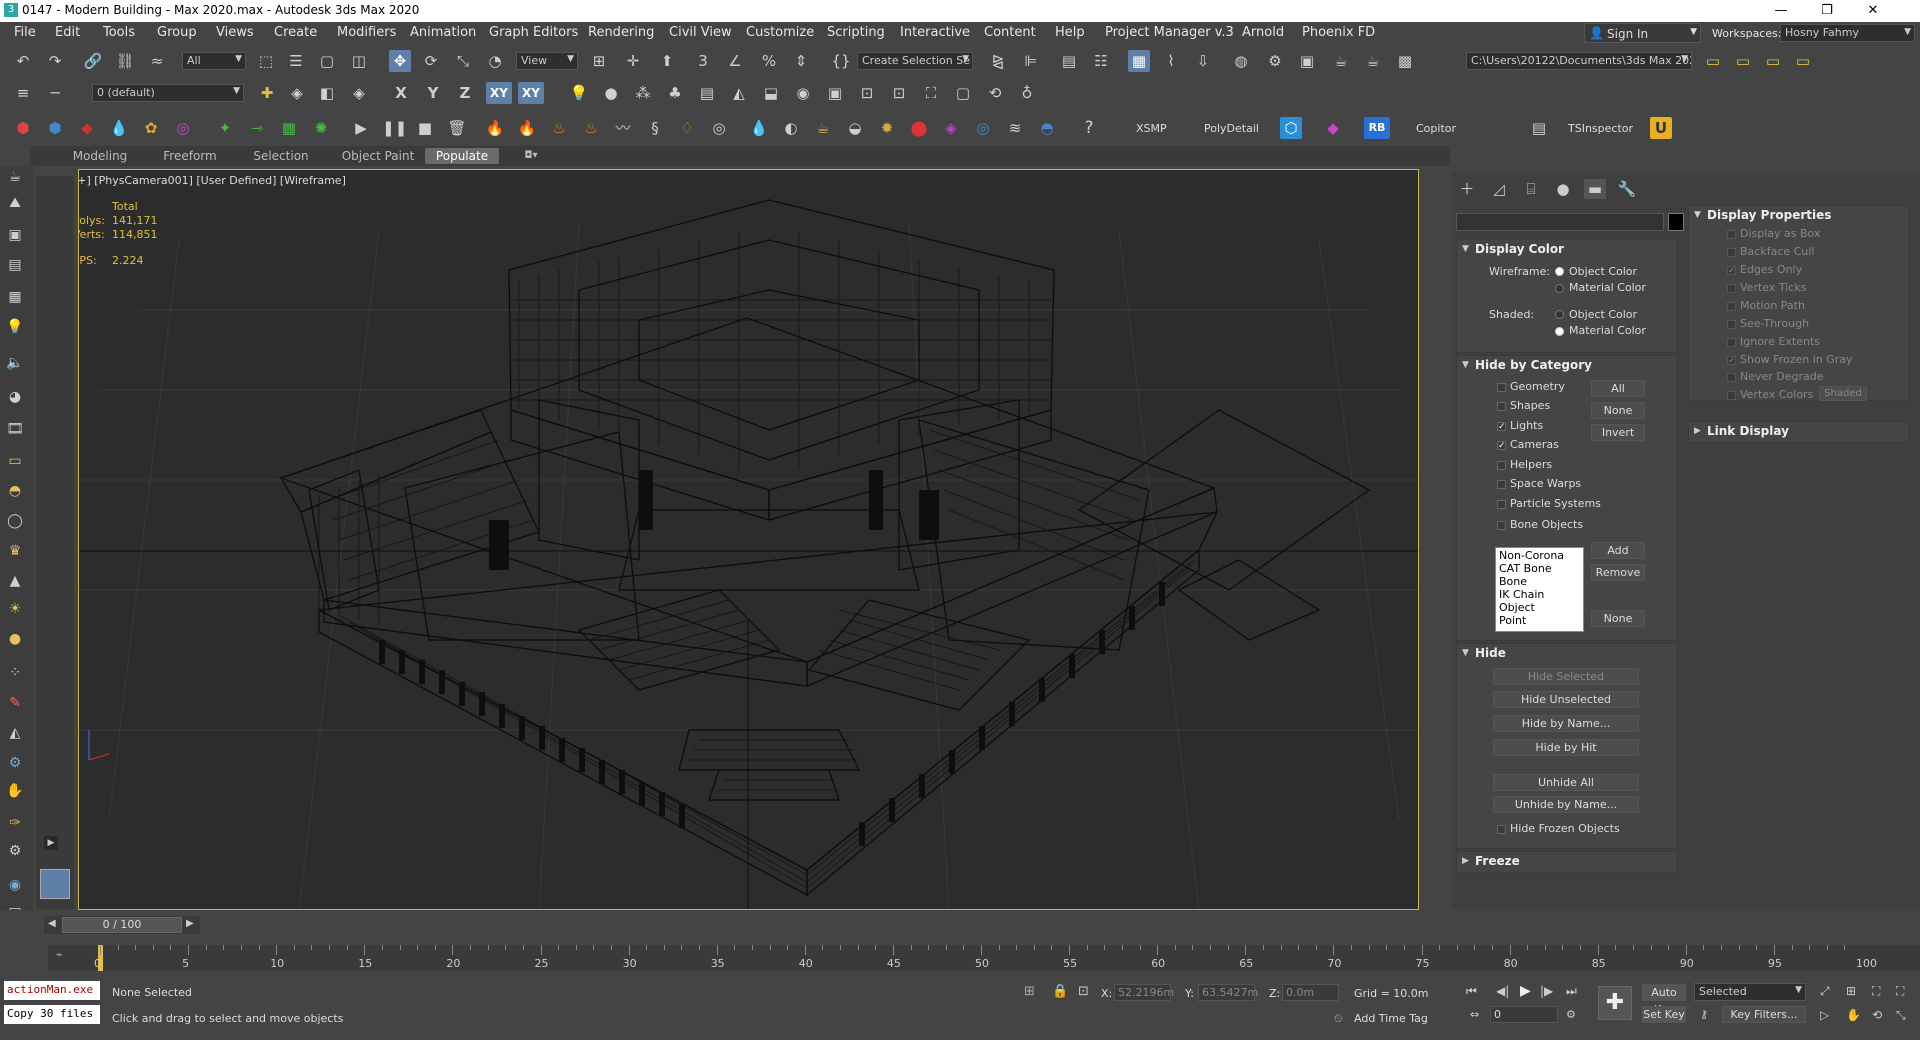 The width and height of the screenshot is (1920, 1040). I want to click on maximize-button: ❐, so click(1827, 11).